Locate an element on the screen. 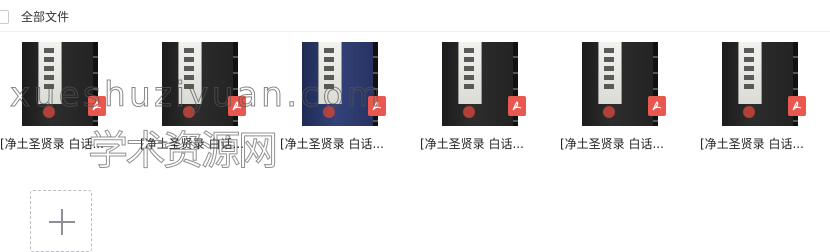 This screenshot has height=252, width=830. plus-icon-vertical is located at coordinates (62, 222).